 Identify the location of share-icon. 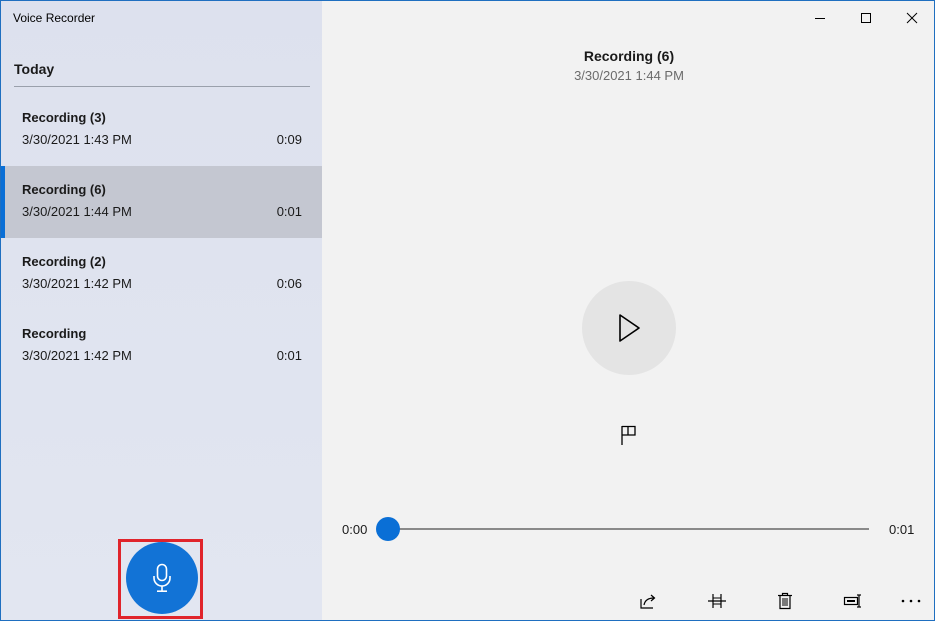
(648, 601).